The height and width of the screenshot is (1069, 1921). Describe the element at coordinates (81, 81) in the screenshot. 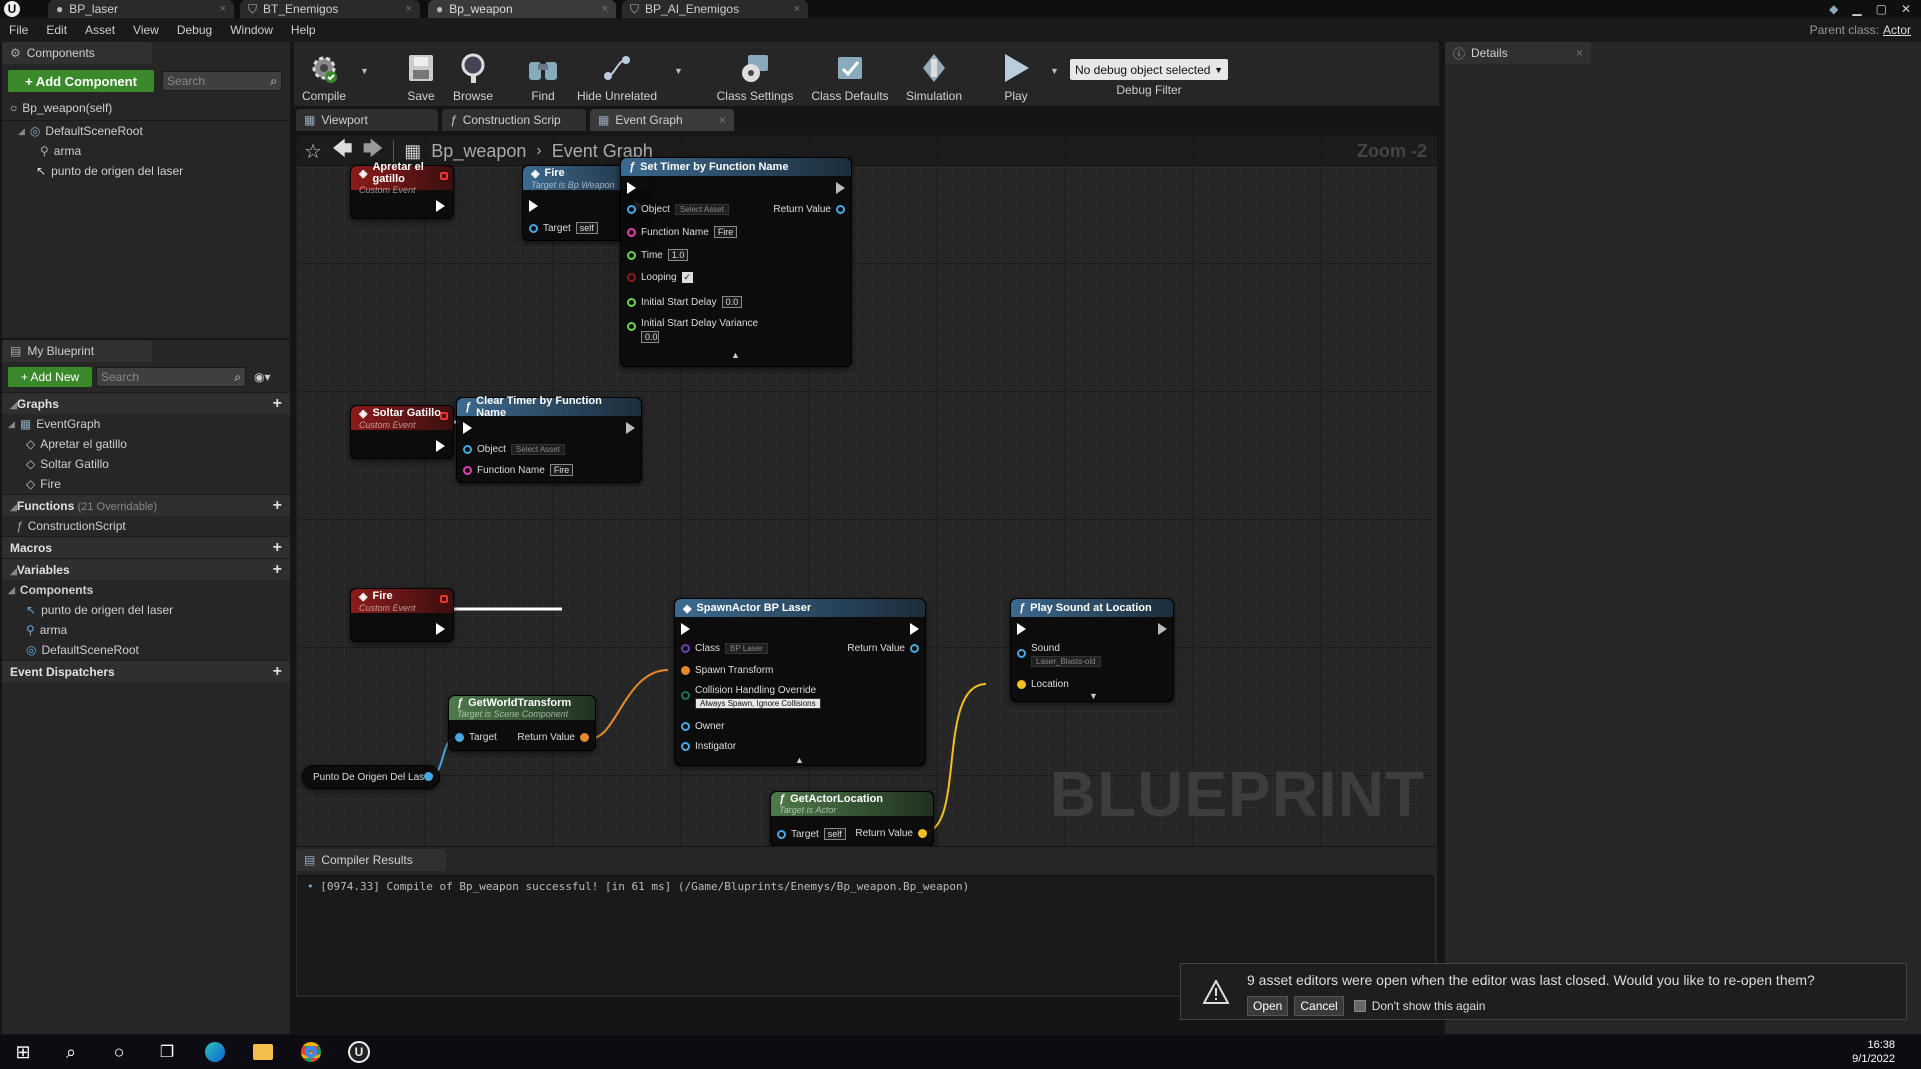

I see `add-component-button: + Add Component` at that location.